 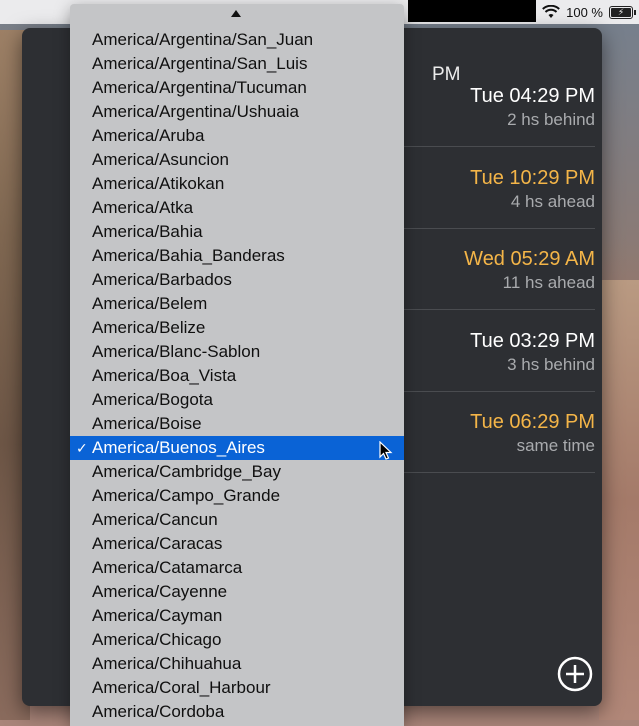 I want to click on menu-item: America/Campo_Grande, so click(x=237, y=496).